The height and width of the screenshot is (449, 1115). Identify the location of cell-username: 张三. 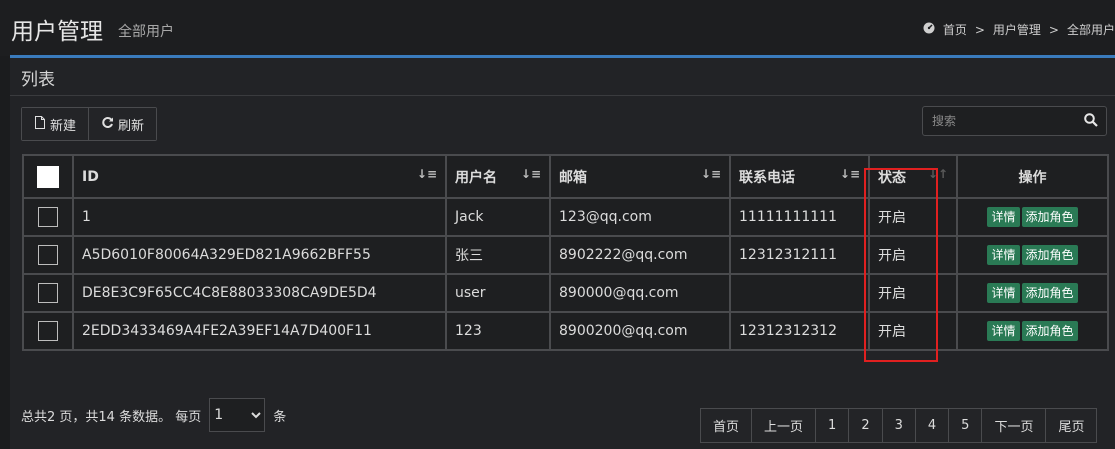
(498, 255).